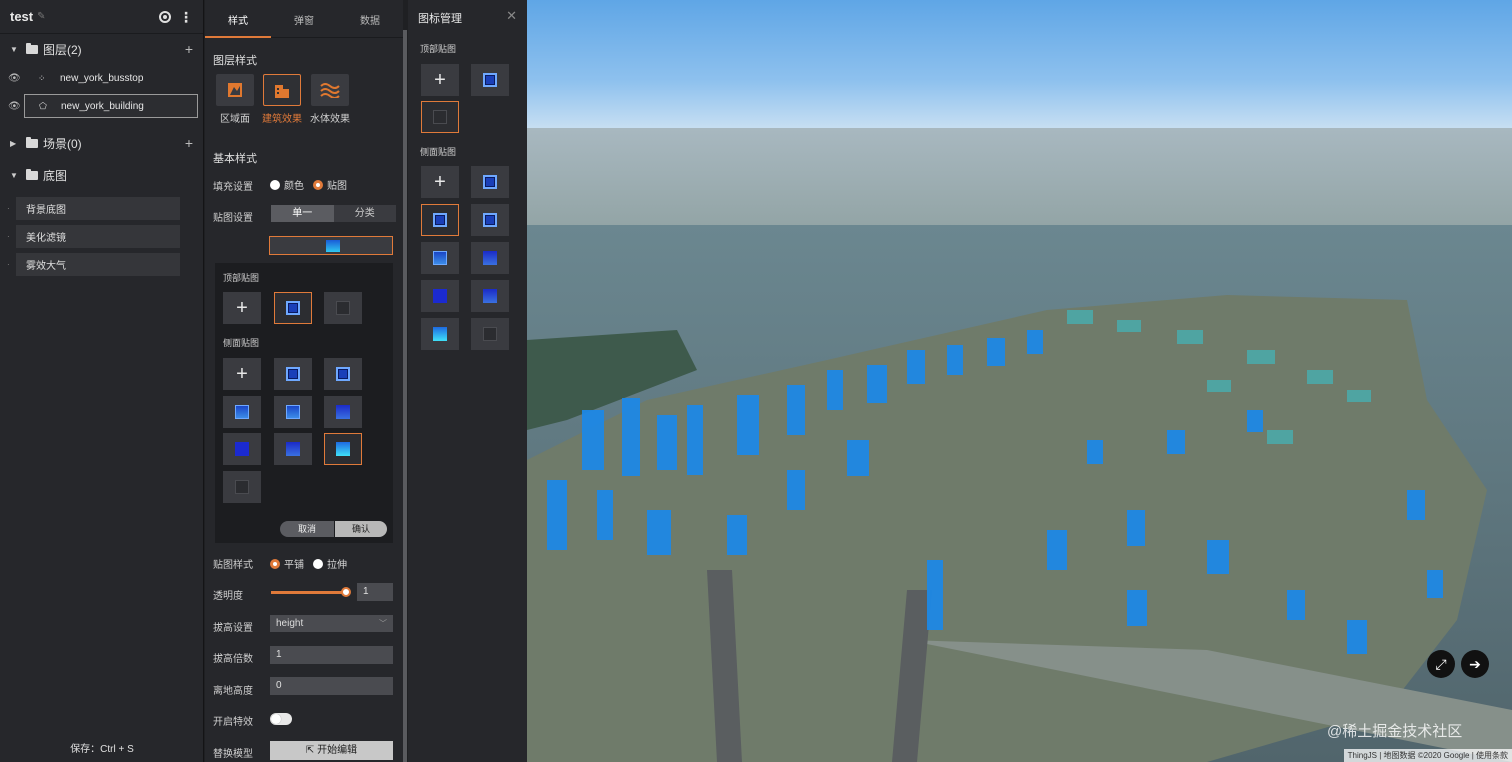 The image size is (1512, 762). Describe the element at coordinates (365, 213) in the screenshot. I see `category-texture-option: 分类` at that location.